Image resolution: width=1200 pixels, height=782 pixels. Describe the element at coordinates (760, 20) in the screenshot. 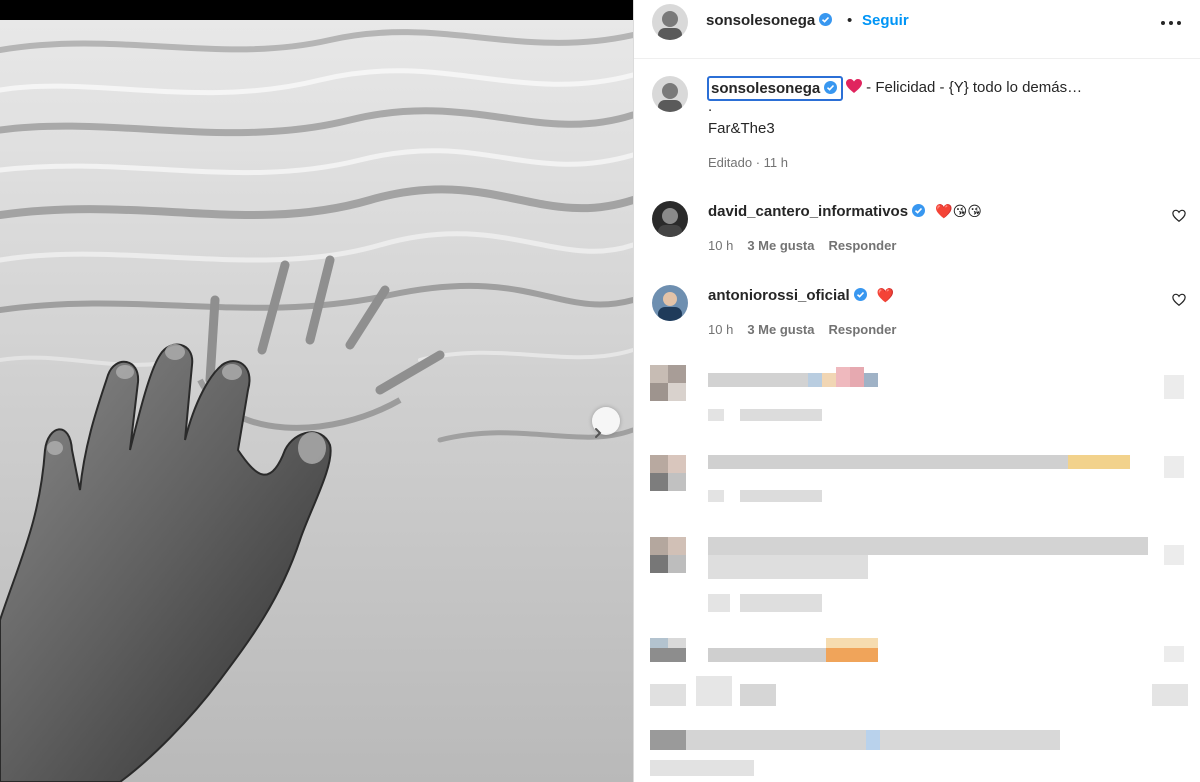

I see `header-username-text: sonsolesonega` at that location.